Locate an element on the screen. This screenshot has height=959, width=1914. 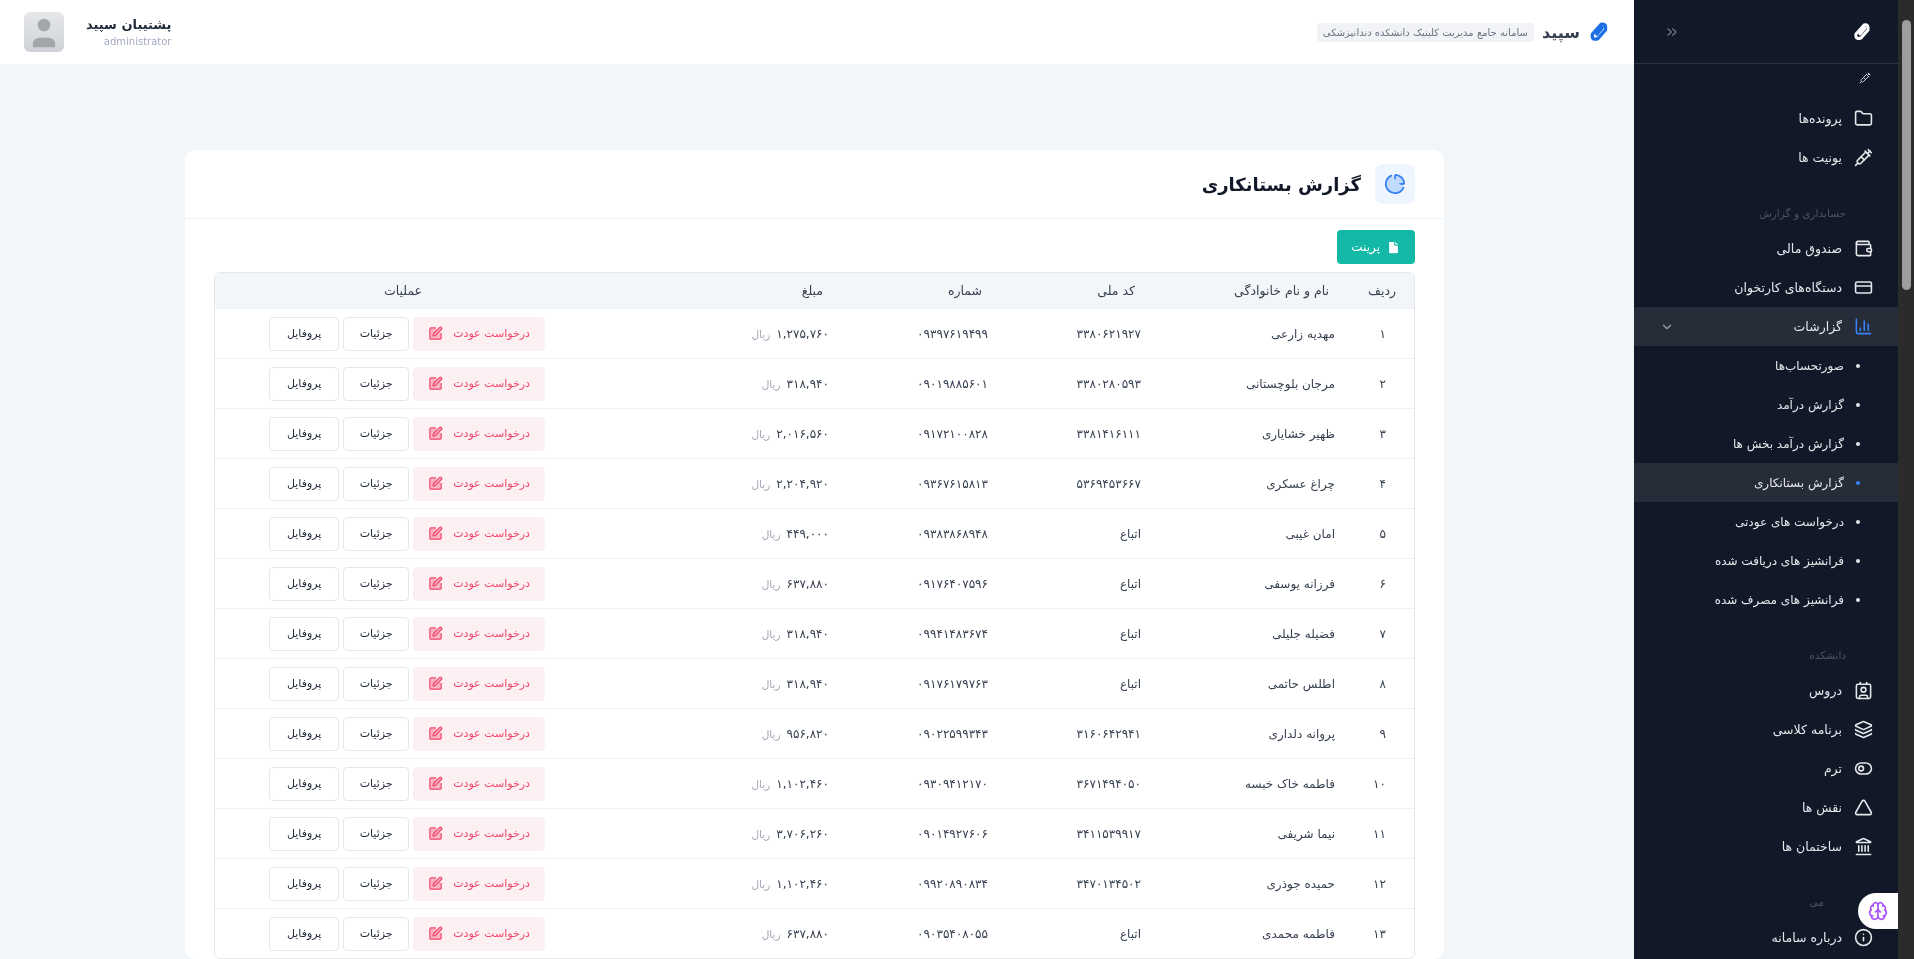
sidebar-item: برنامه کلاسی is located at coordinates (1766, 729).